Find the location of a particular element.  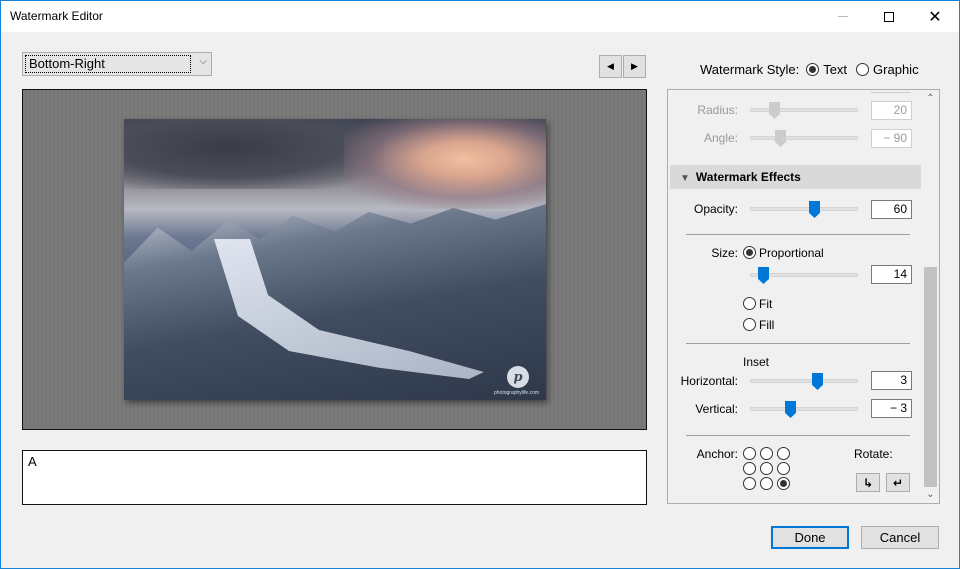

anchor-top-right is located at coordinates (783, 453).